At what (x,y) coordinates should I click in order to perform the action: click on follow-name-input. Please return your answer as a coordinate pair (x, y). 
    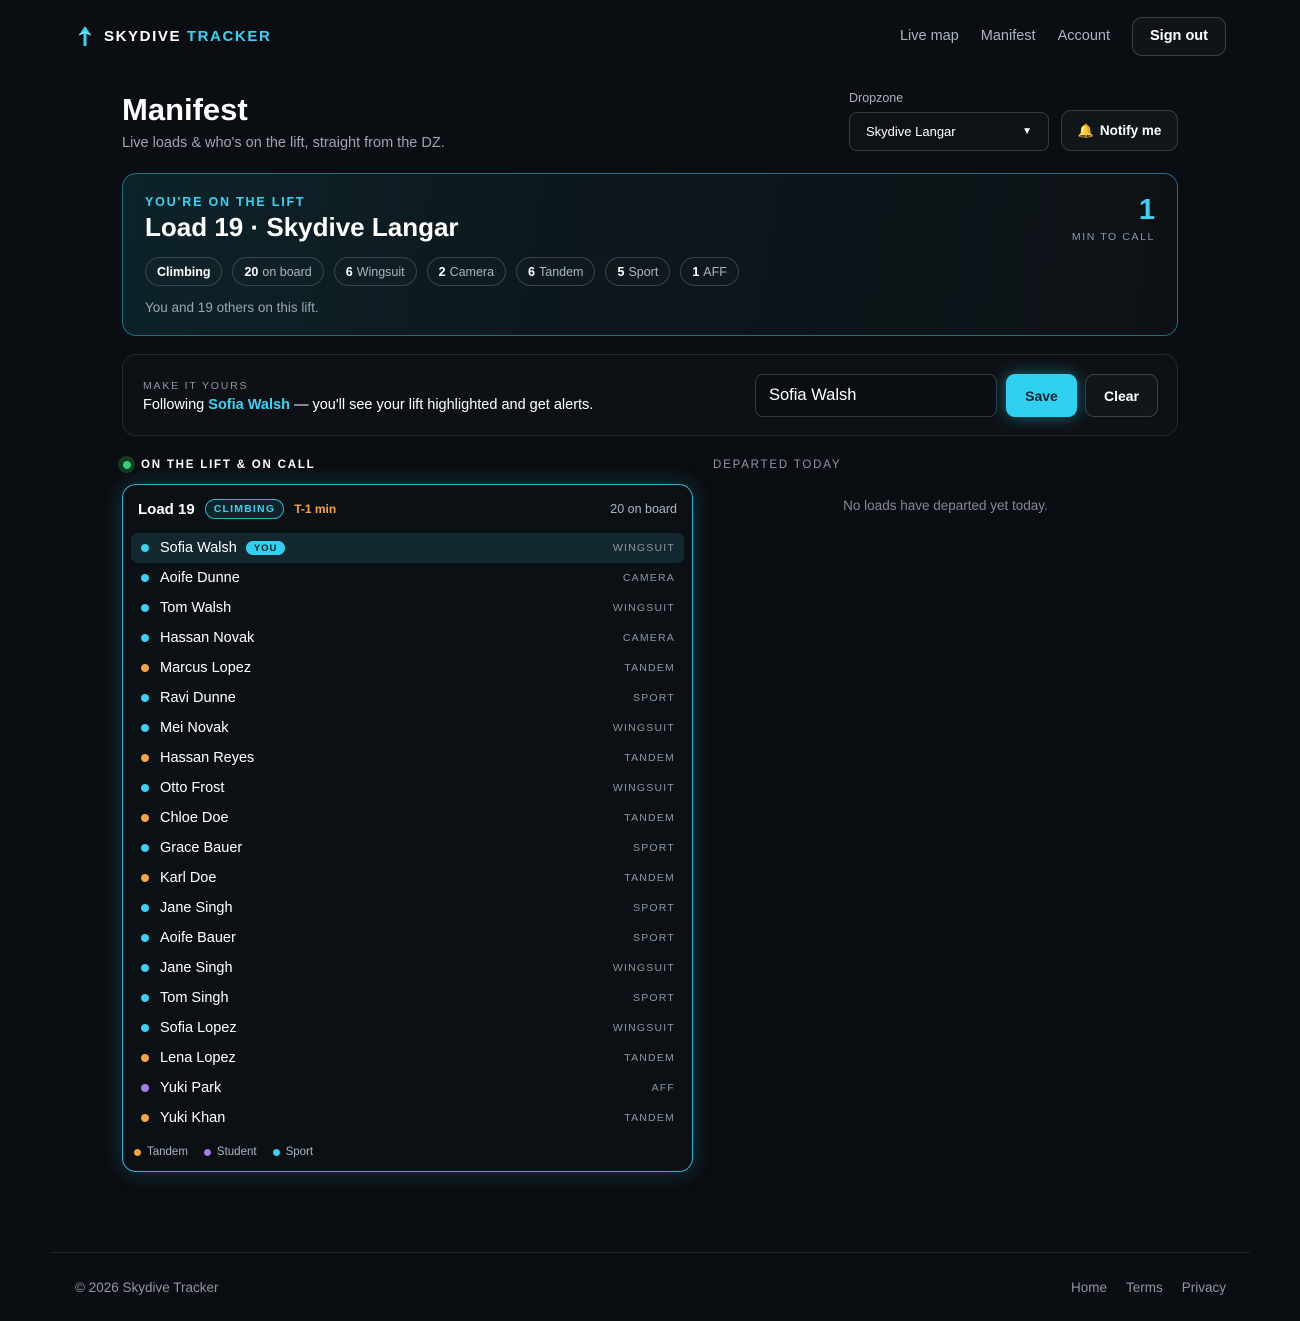
    Looking at the image, I should click on (876, 395).